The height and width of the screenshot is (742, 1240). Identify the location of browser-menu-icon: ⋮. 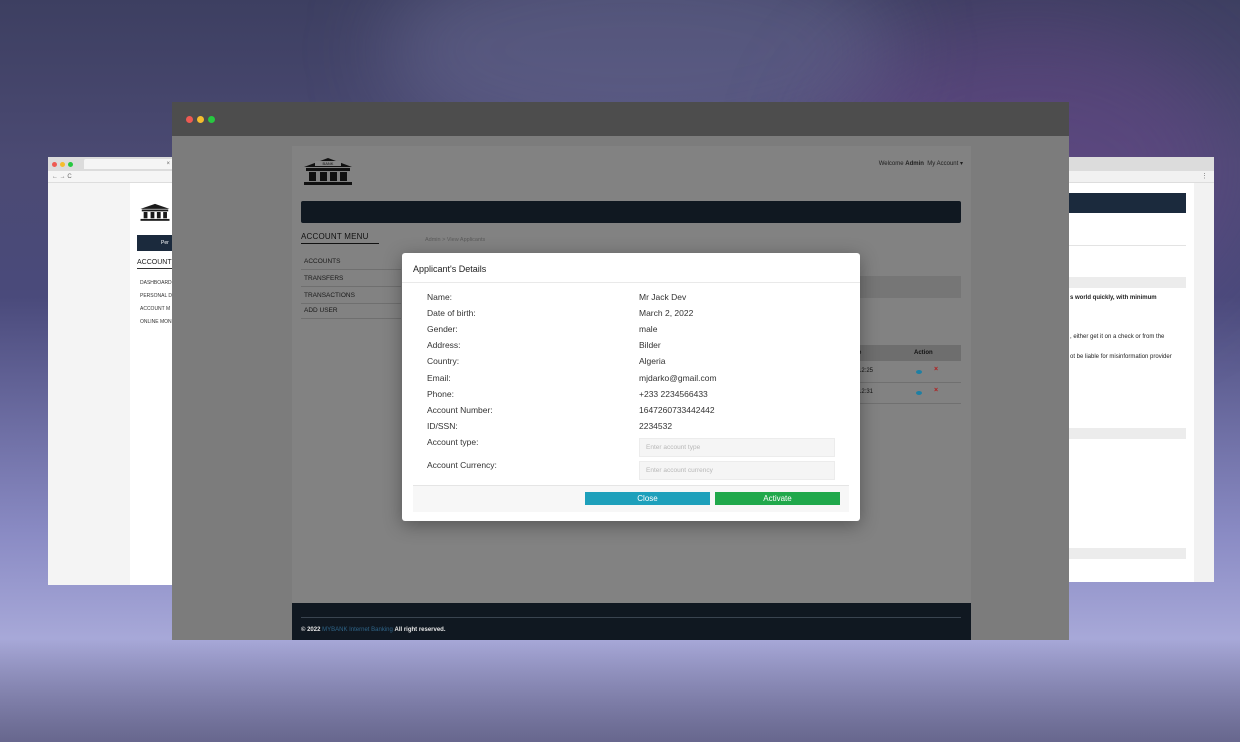
(1204, 176).